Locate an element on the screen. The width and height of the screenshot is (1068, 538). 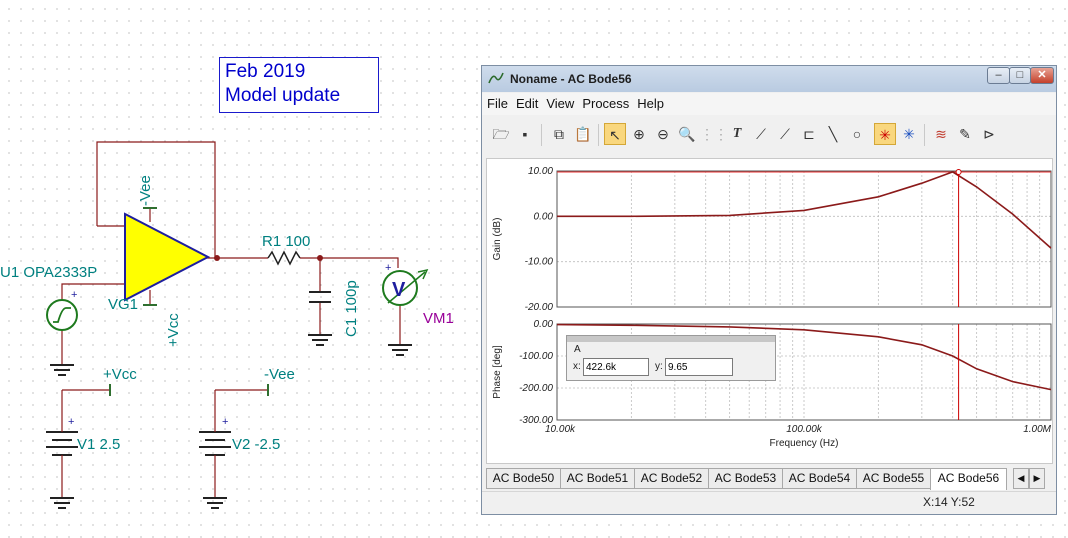
source-label: VG1 is located at coordinates (123, 304).